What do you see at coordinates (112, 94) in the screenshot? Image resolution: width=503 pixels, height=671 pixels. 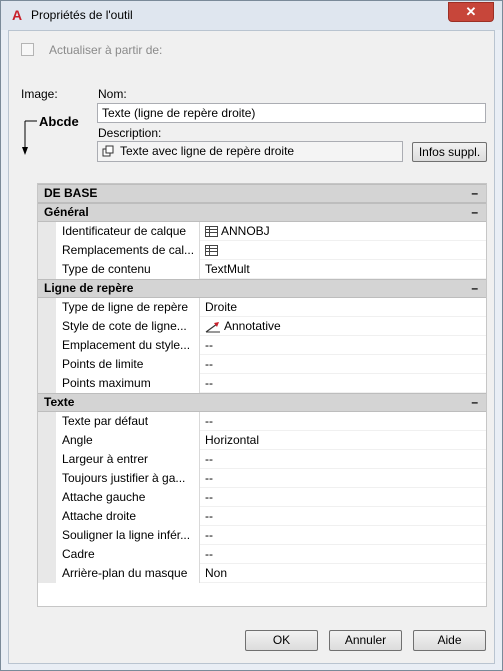 I see `name-label: Nom:` at bounding box center [112, 94].